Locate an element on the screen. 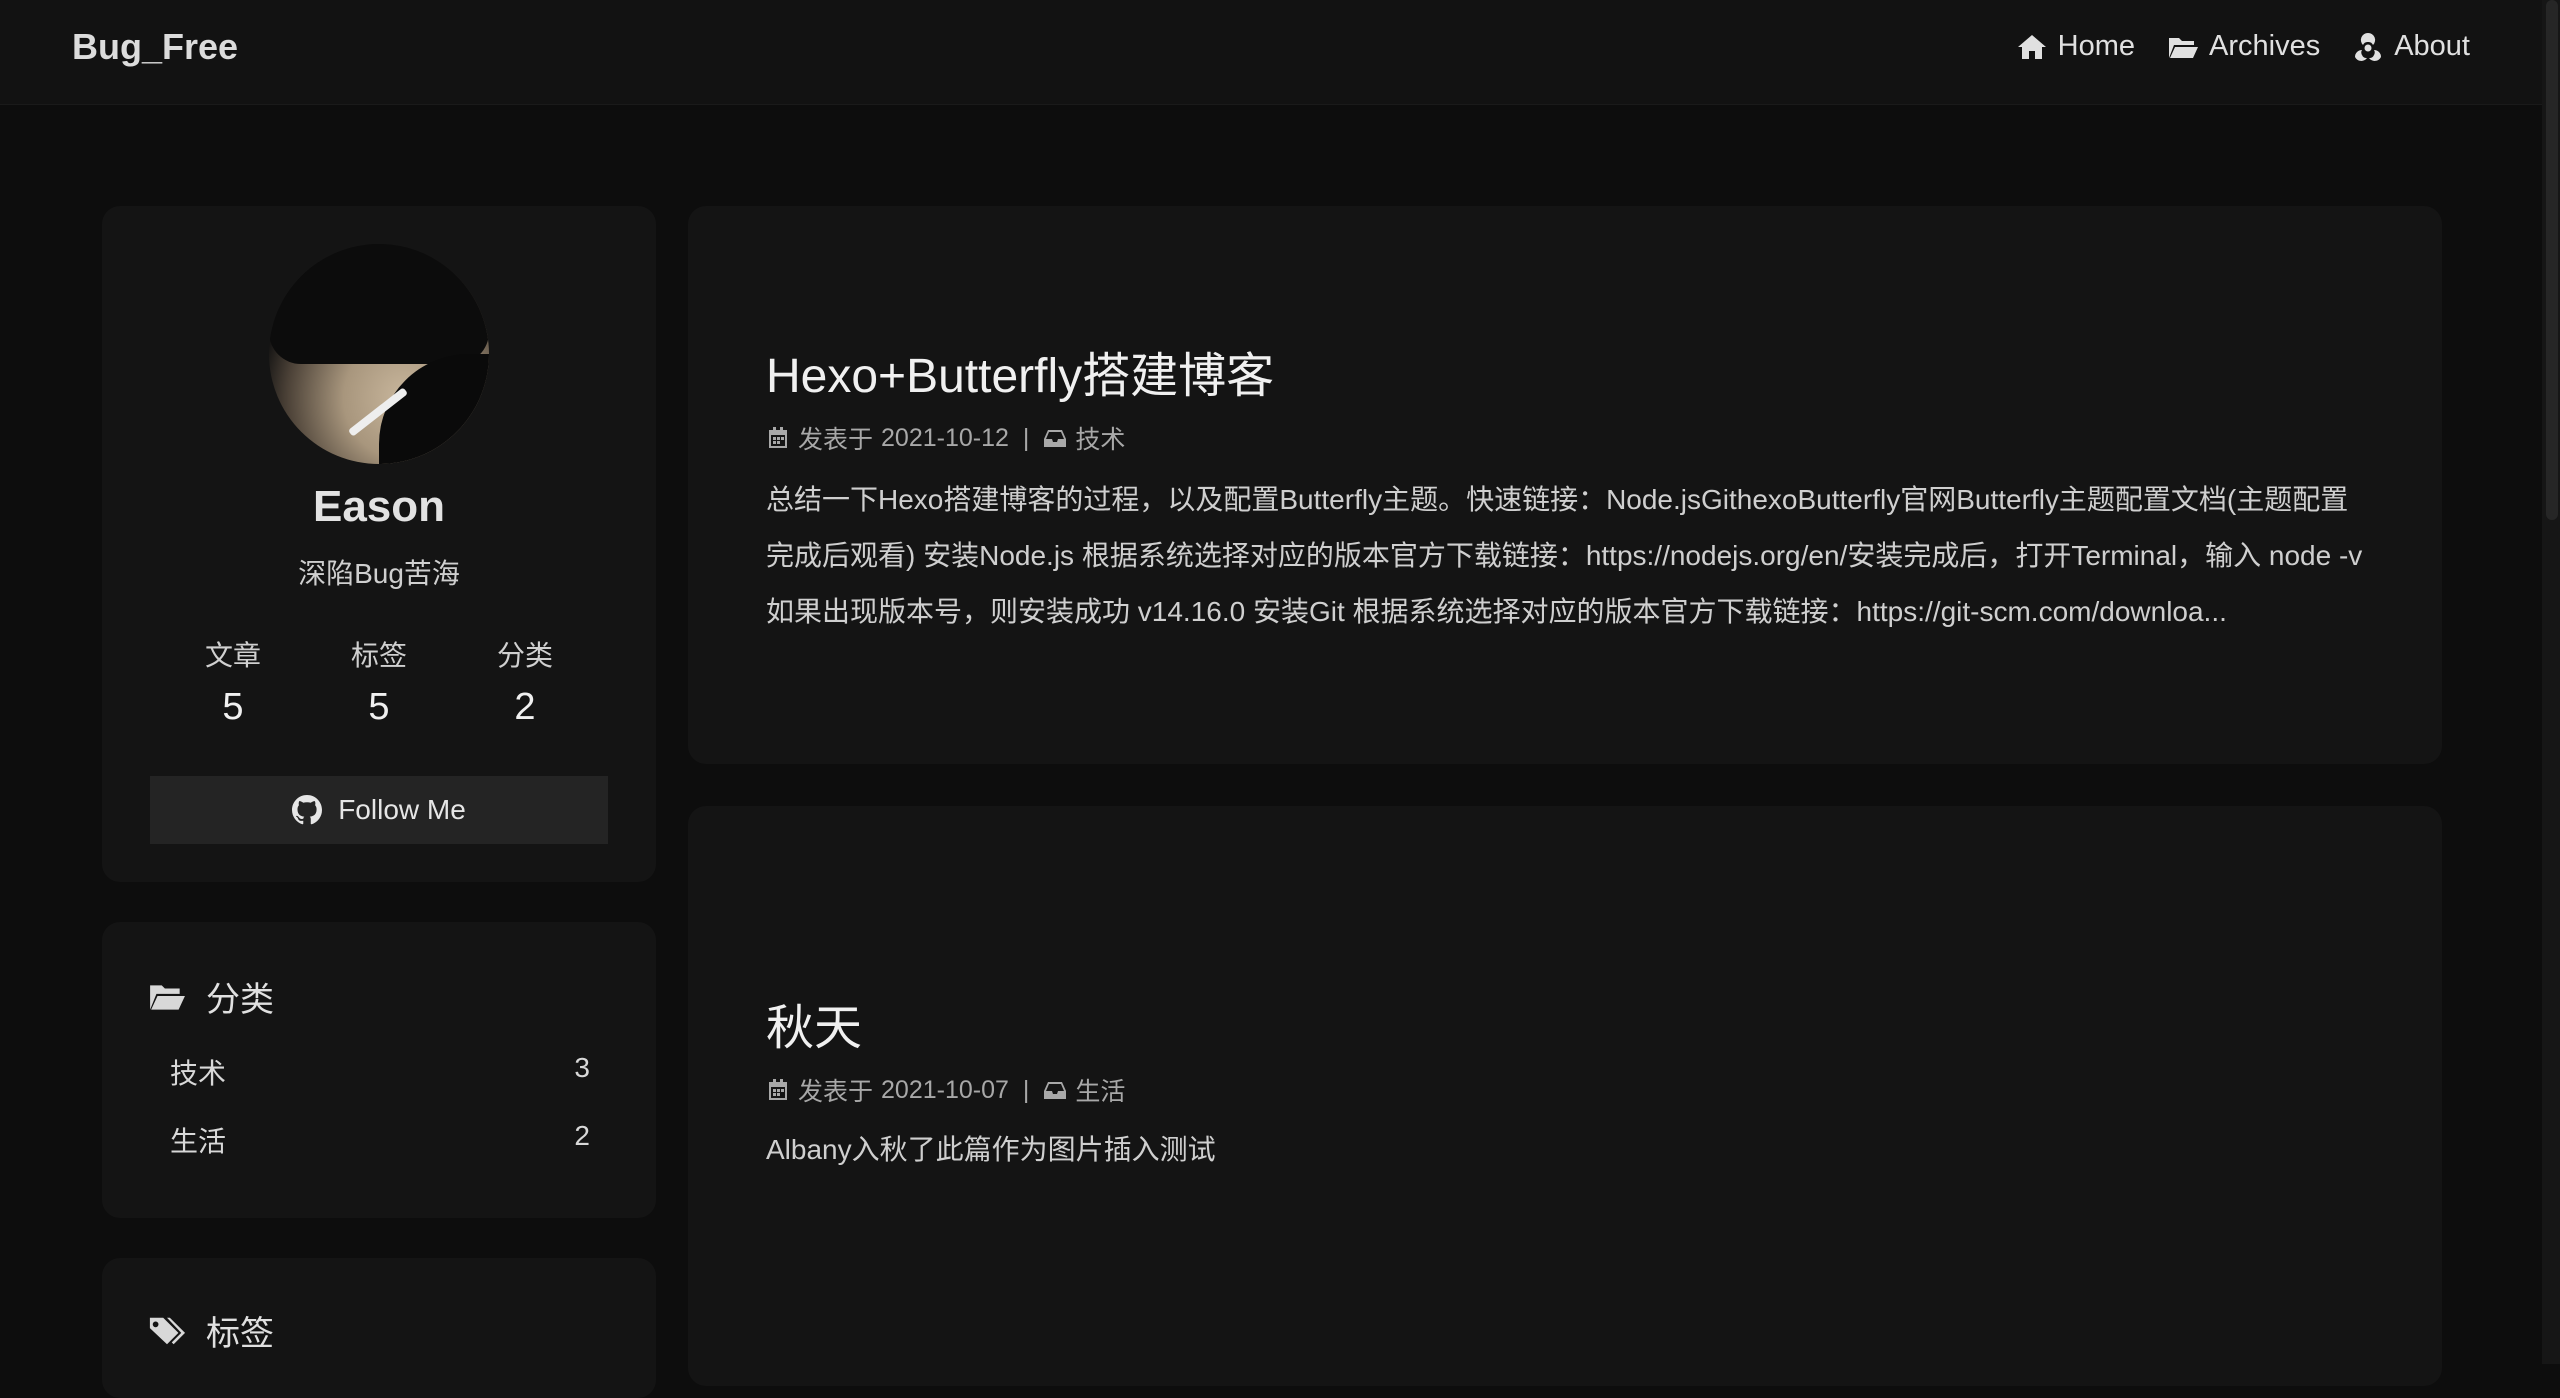  tags-icon is located at coordinates (167, 1330).